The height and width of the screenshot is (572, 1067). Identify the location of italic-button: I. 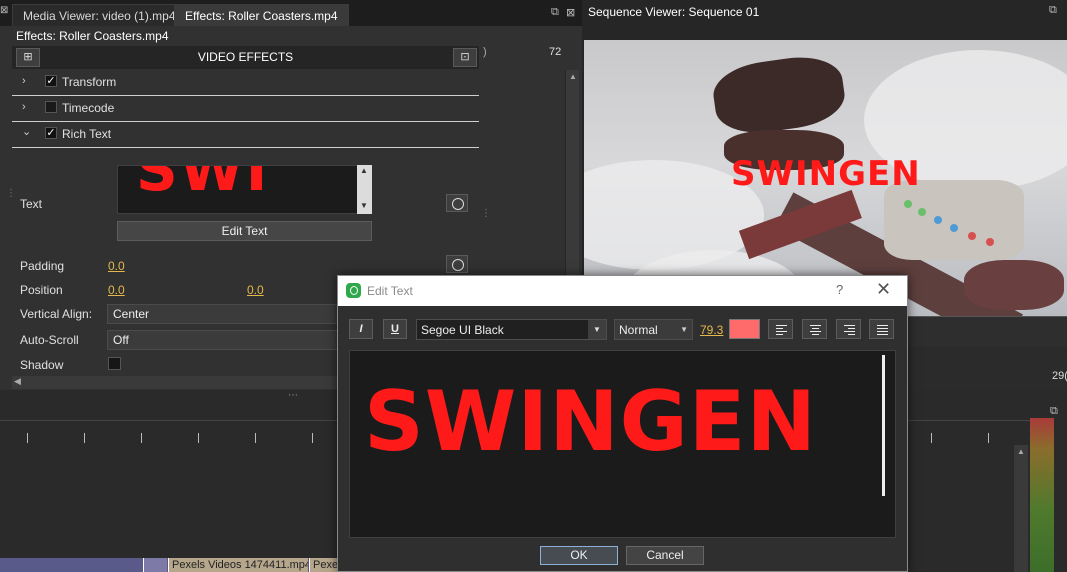
(361, 329).